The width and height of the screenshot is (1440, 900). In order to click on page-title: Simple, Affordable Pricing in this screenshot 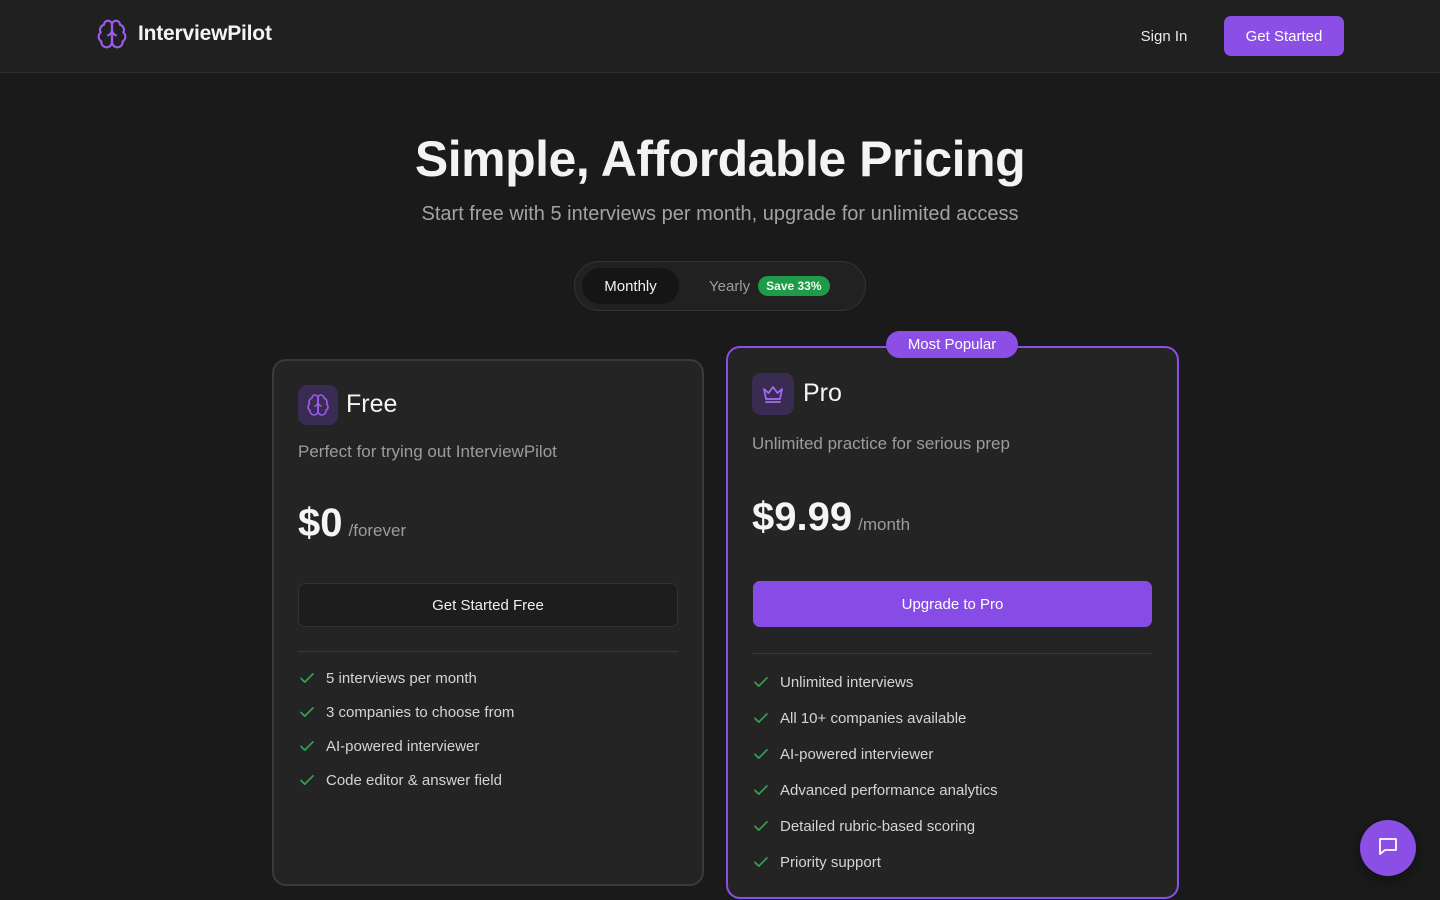, I will do `click(720, 159)`.